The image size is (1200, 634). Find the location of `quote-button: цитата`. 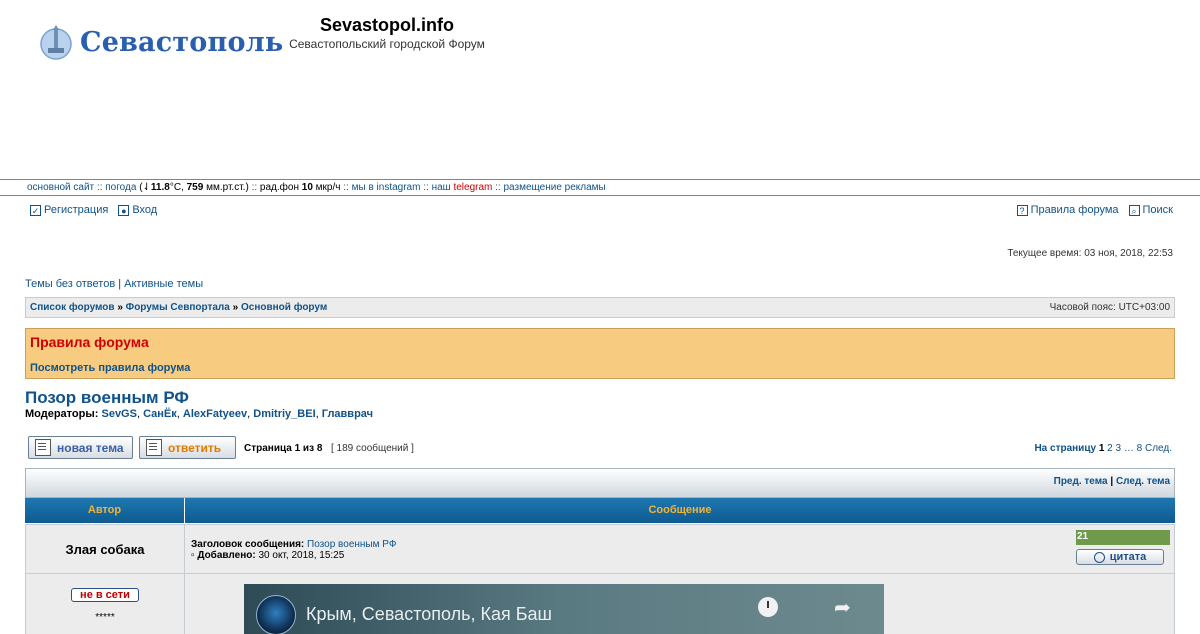

quote-button: цитата is located at coordinates (1120, 557).